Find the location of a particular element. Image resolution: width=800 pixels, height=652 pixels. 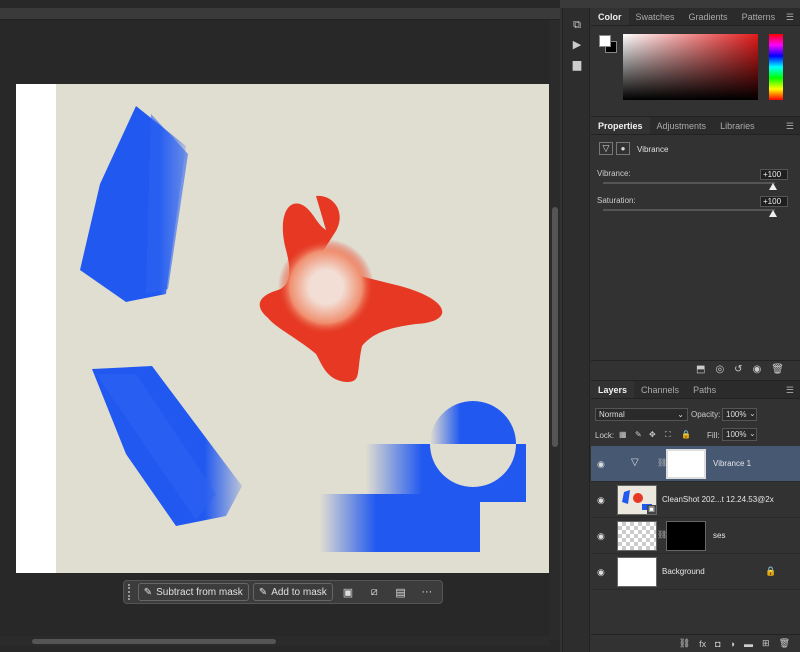

layer-name: Background is located at coordinates (683, 571).